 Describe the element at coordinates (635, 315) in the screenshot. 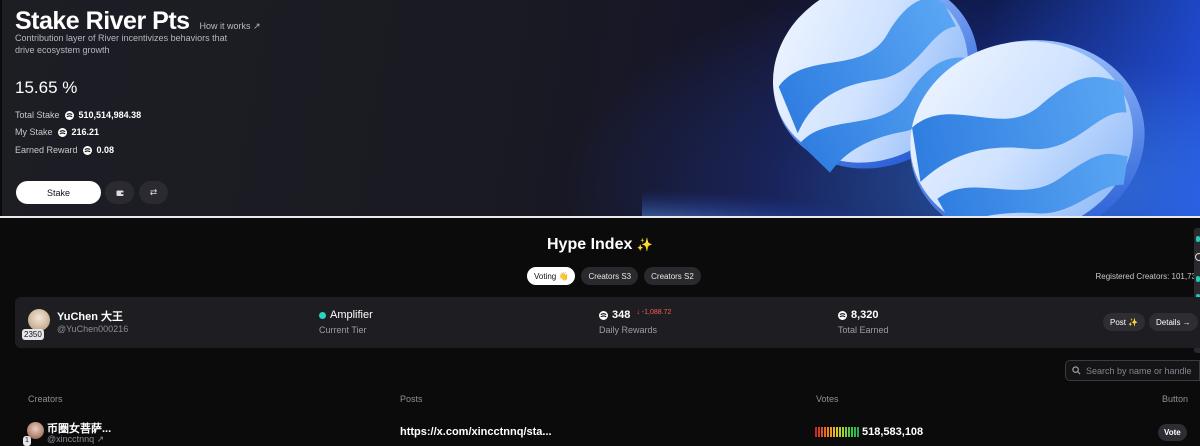

I see `daily-rewards: 348 ↓ -1,088.72` at that location.